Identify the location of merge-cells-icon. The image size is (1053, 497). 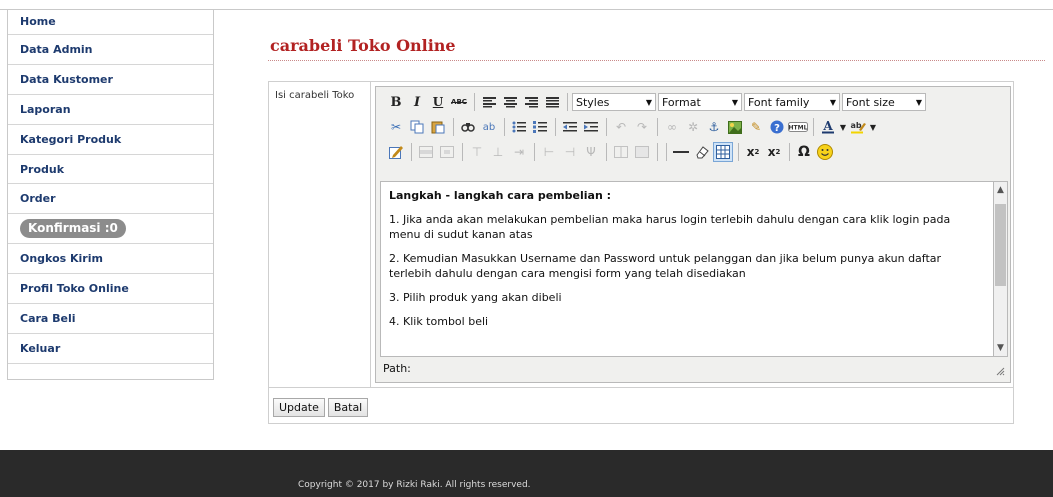
(642, 152).